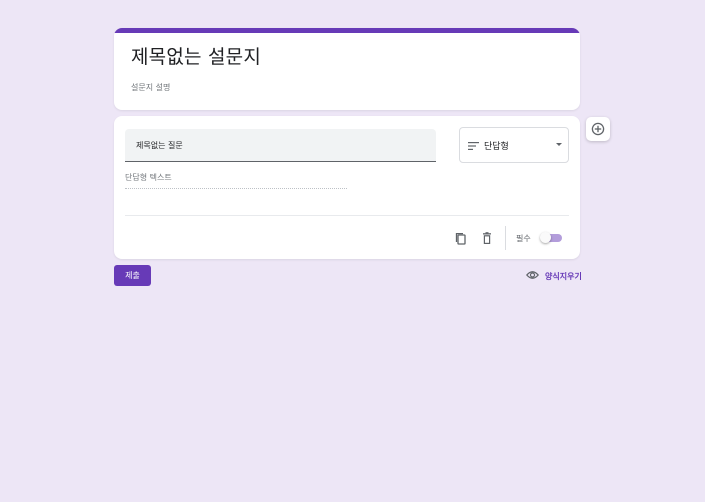 This screenshot has height=502, width=705. I want to click on chevron-down-icon, so click(559, 144).